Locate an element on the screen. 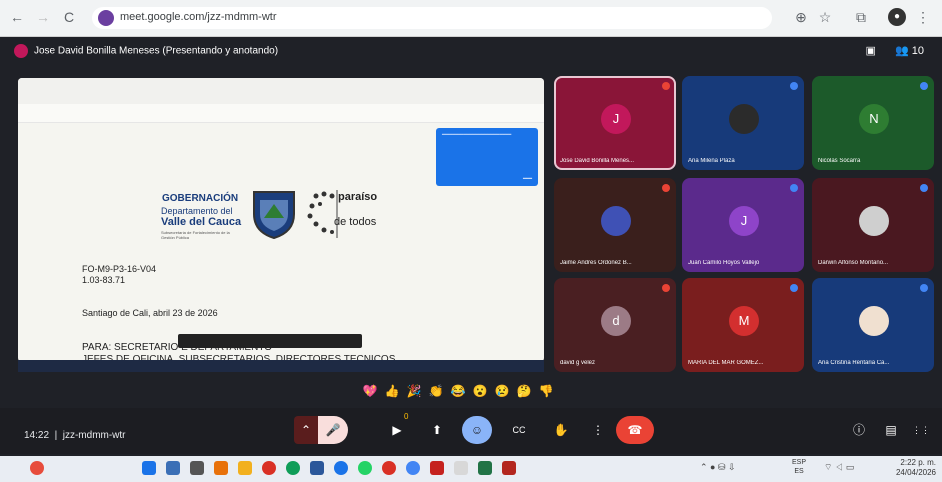 This screenshot has height=482, width=942. reaction-icon: 💖 is located at coordinates (370, 391).